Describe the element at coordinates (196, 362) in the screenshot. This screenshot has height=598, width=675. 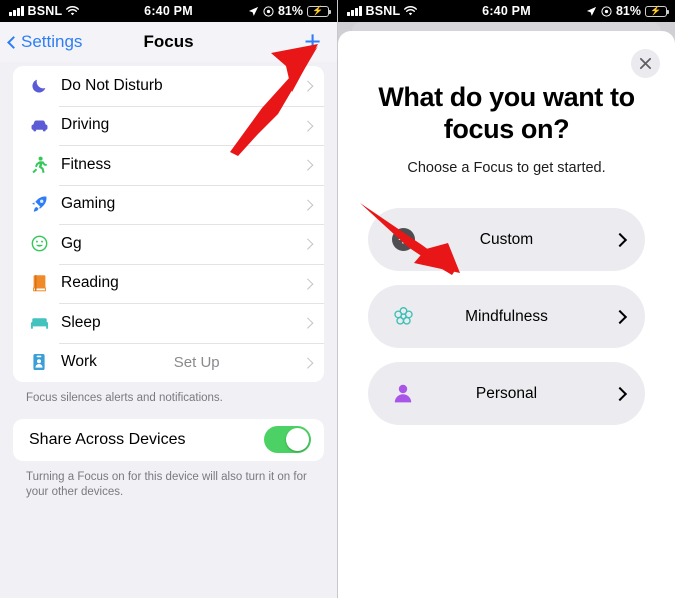
I see `focus-row-setup-label: Set Up` at that location.